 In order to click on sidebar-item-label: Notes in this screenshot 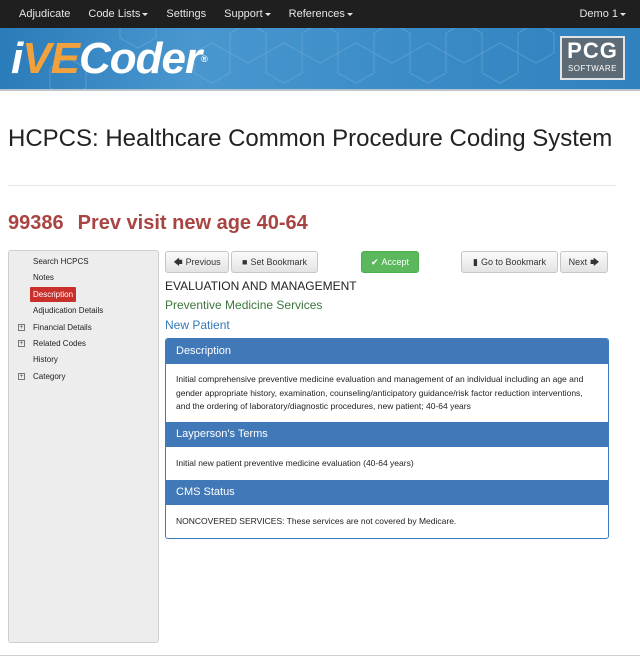, I will do `click(43, 278)`.